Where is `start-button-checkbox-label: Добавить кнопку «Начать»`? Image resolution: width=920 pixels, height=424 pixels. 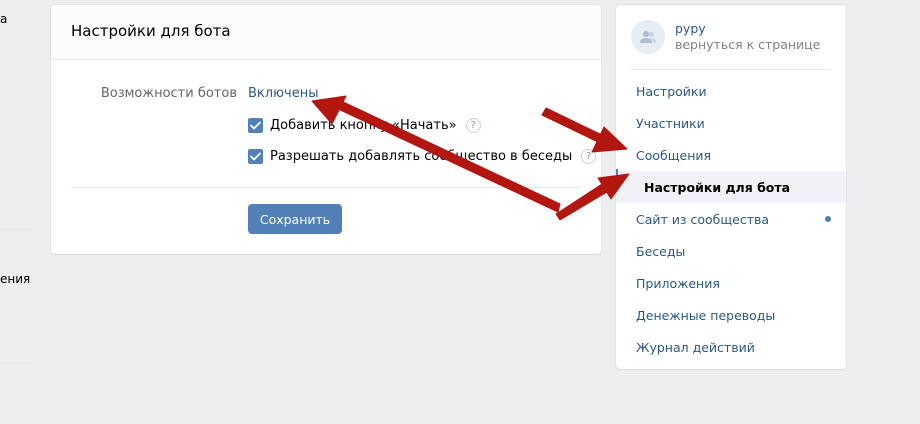
start-button-checkbox-label: Добавить кнопку «Начать» is located at coordinates (363, 125).